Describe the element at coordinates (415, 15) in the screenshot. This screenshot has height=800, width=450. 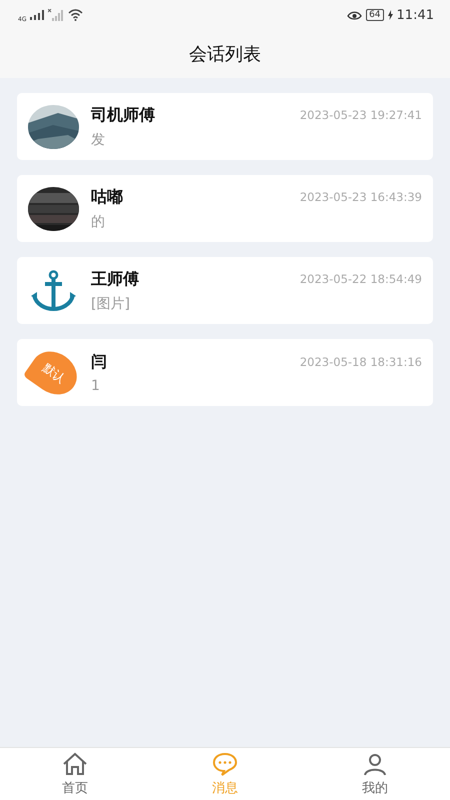
I see `clock: 11:41` at that location.